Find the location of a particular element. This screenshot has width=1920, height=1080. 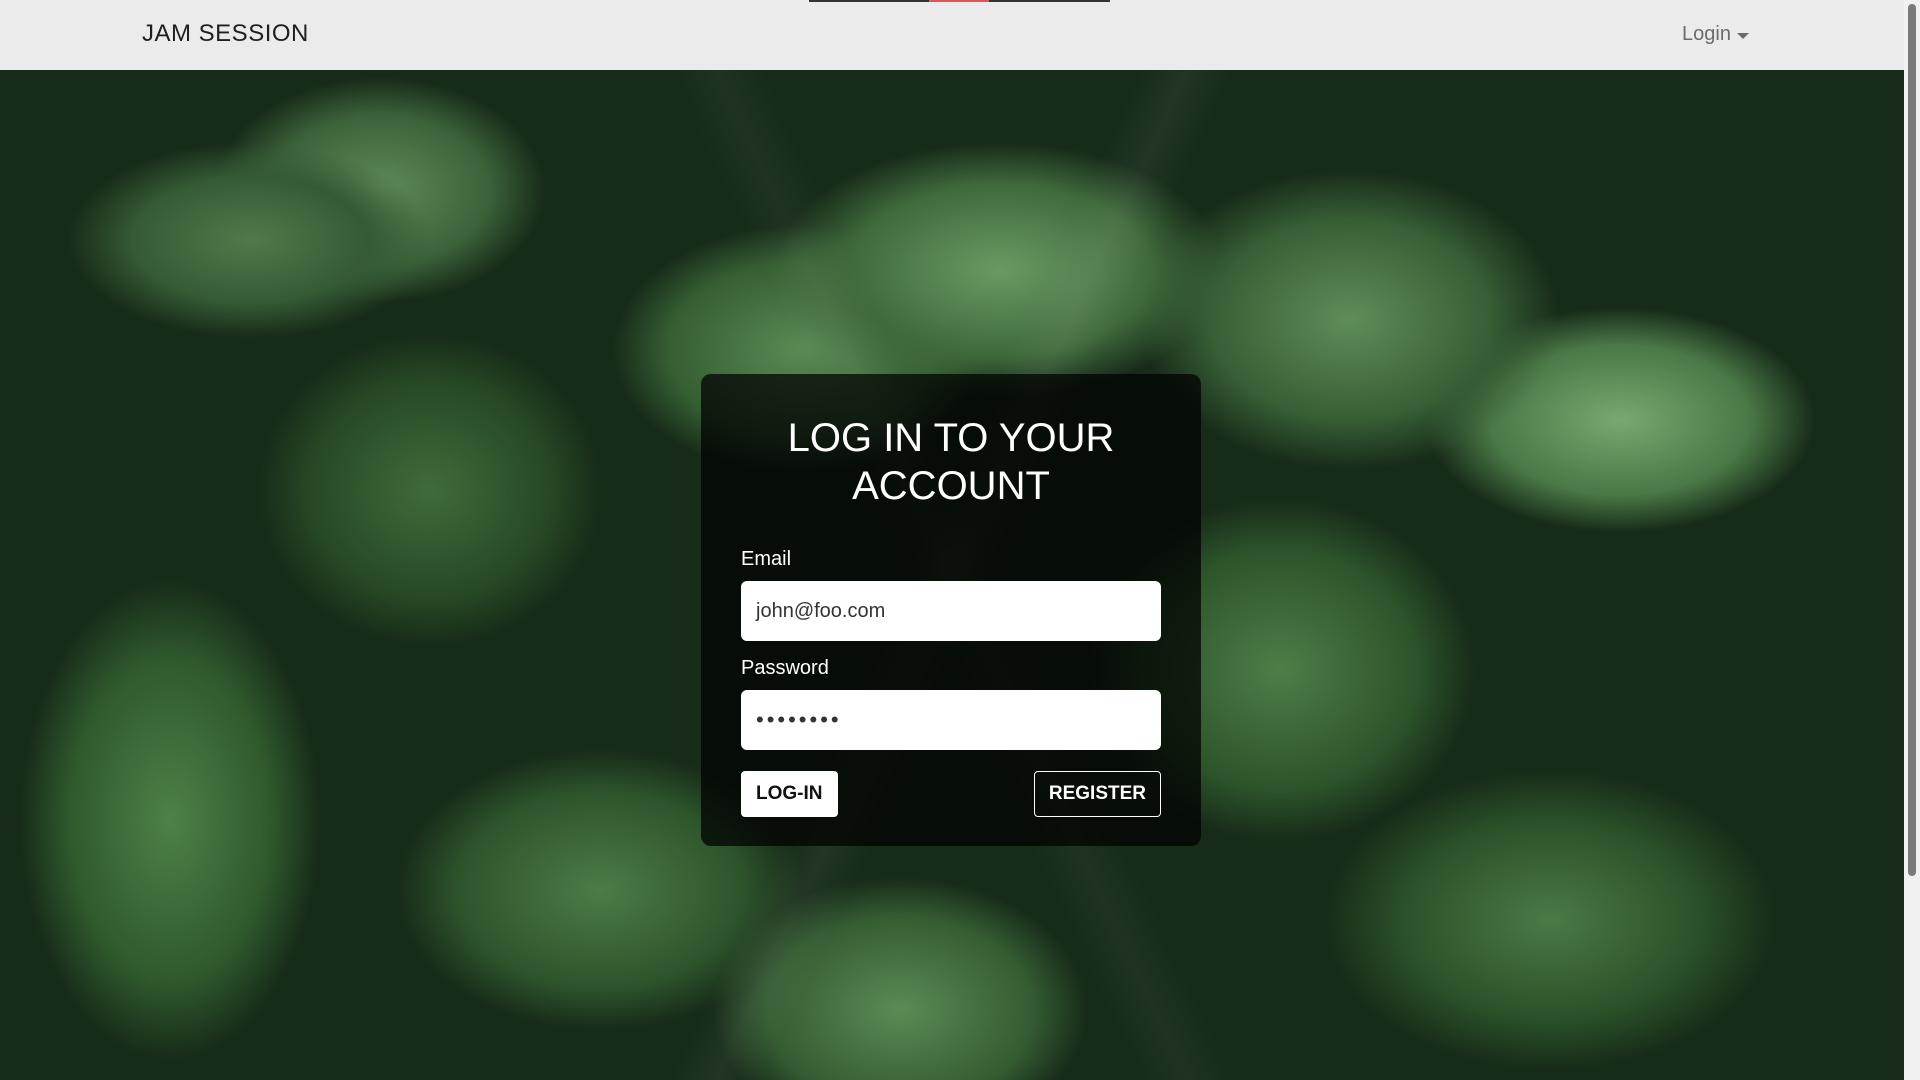

top-loading-indicator-accent is located at coordinates (959, 1).